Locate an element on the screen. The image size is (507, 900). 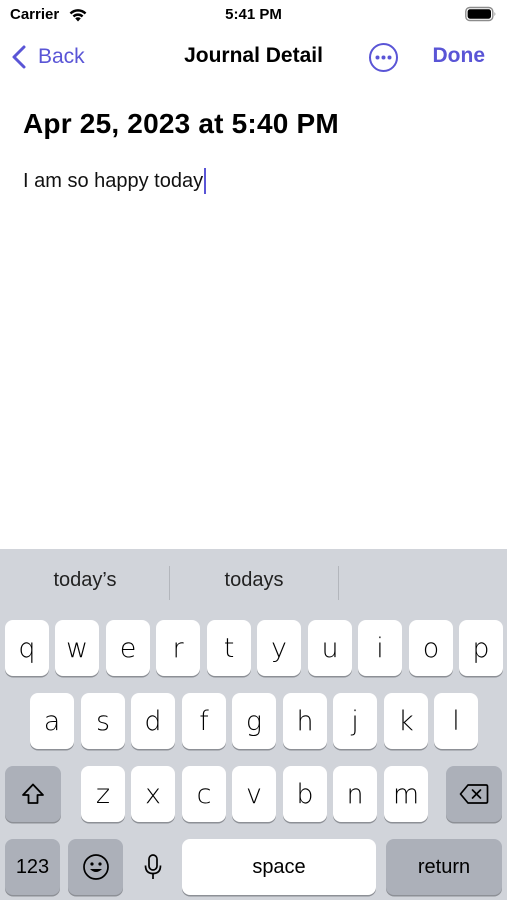
delete-key is located at coordinates (474, 794).